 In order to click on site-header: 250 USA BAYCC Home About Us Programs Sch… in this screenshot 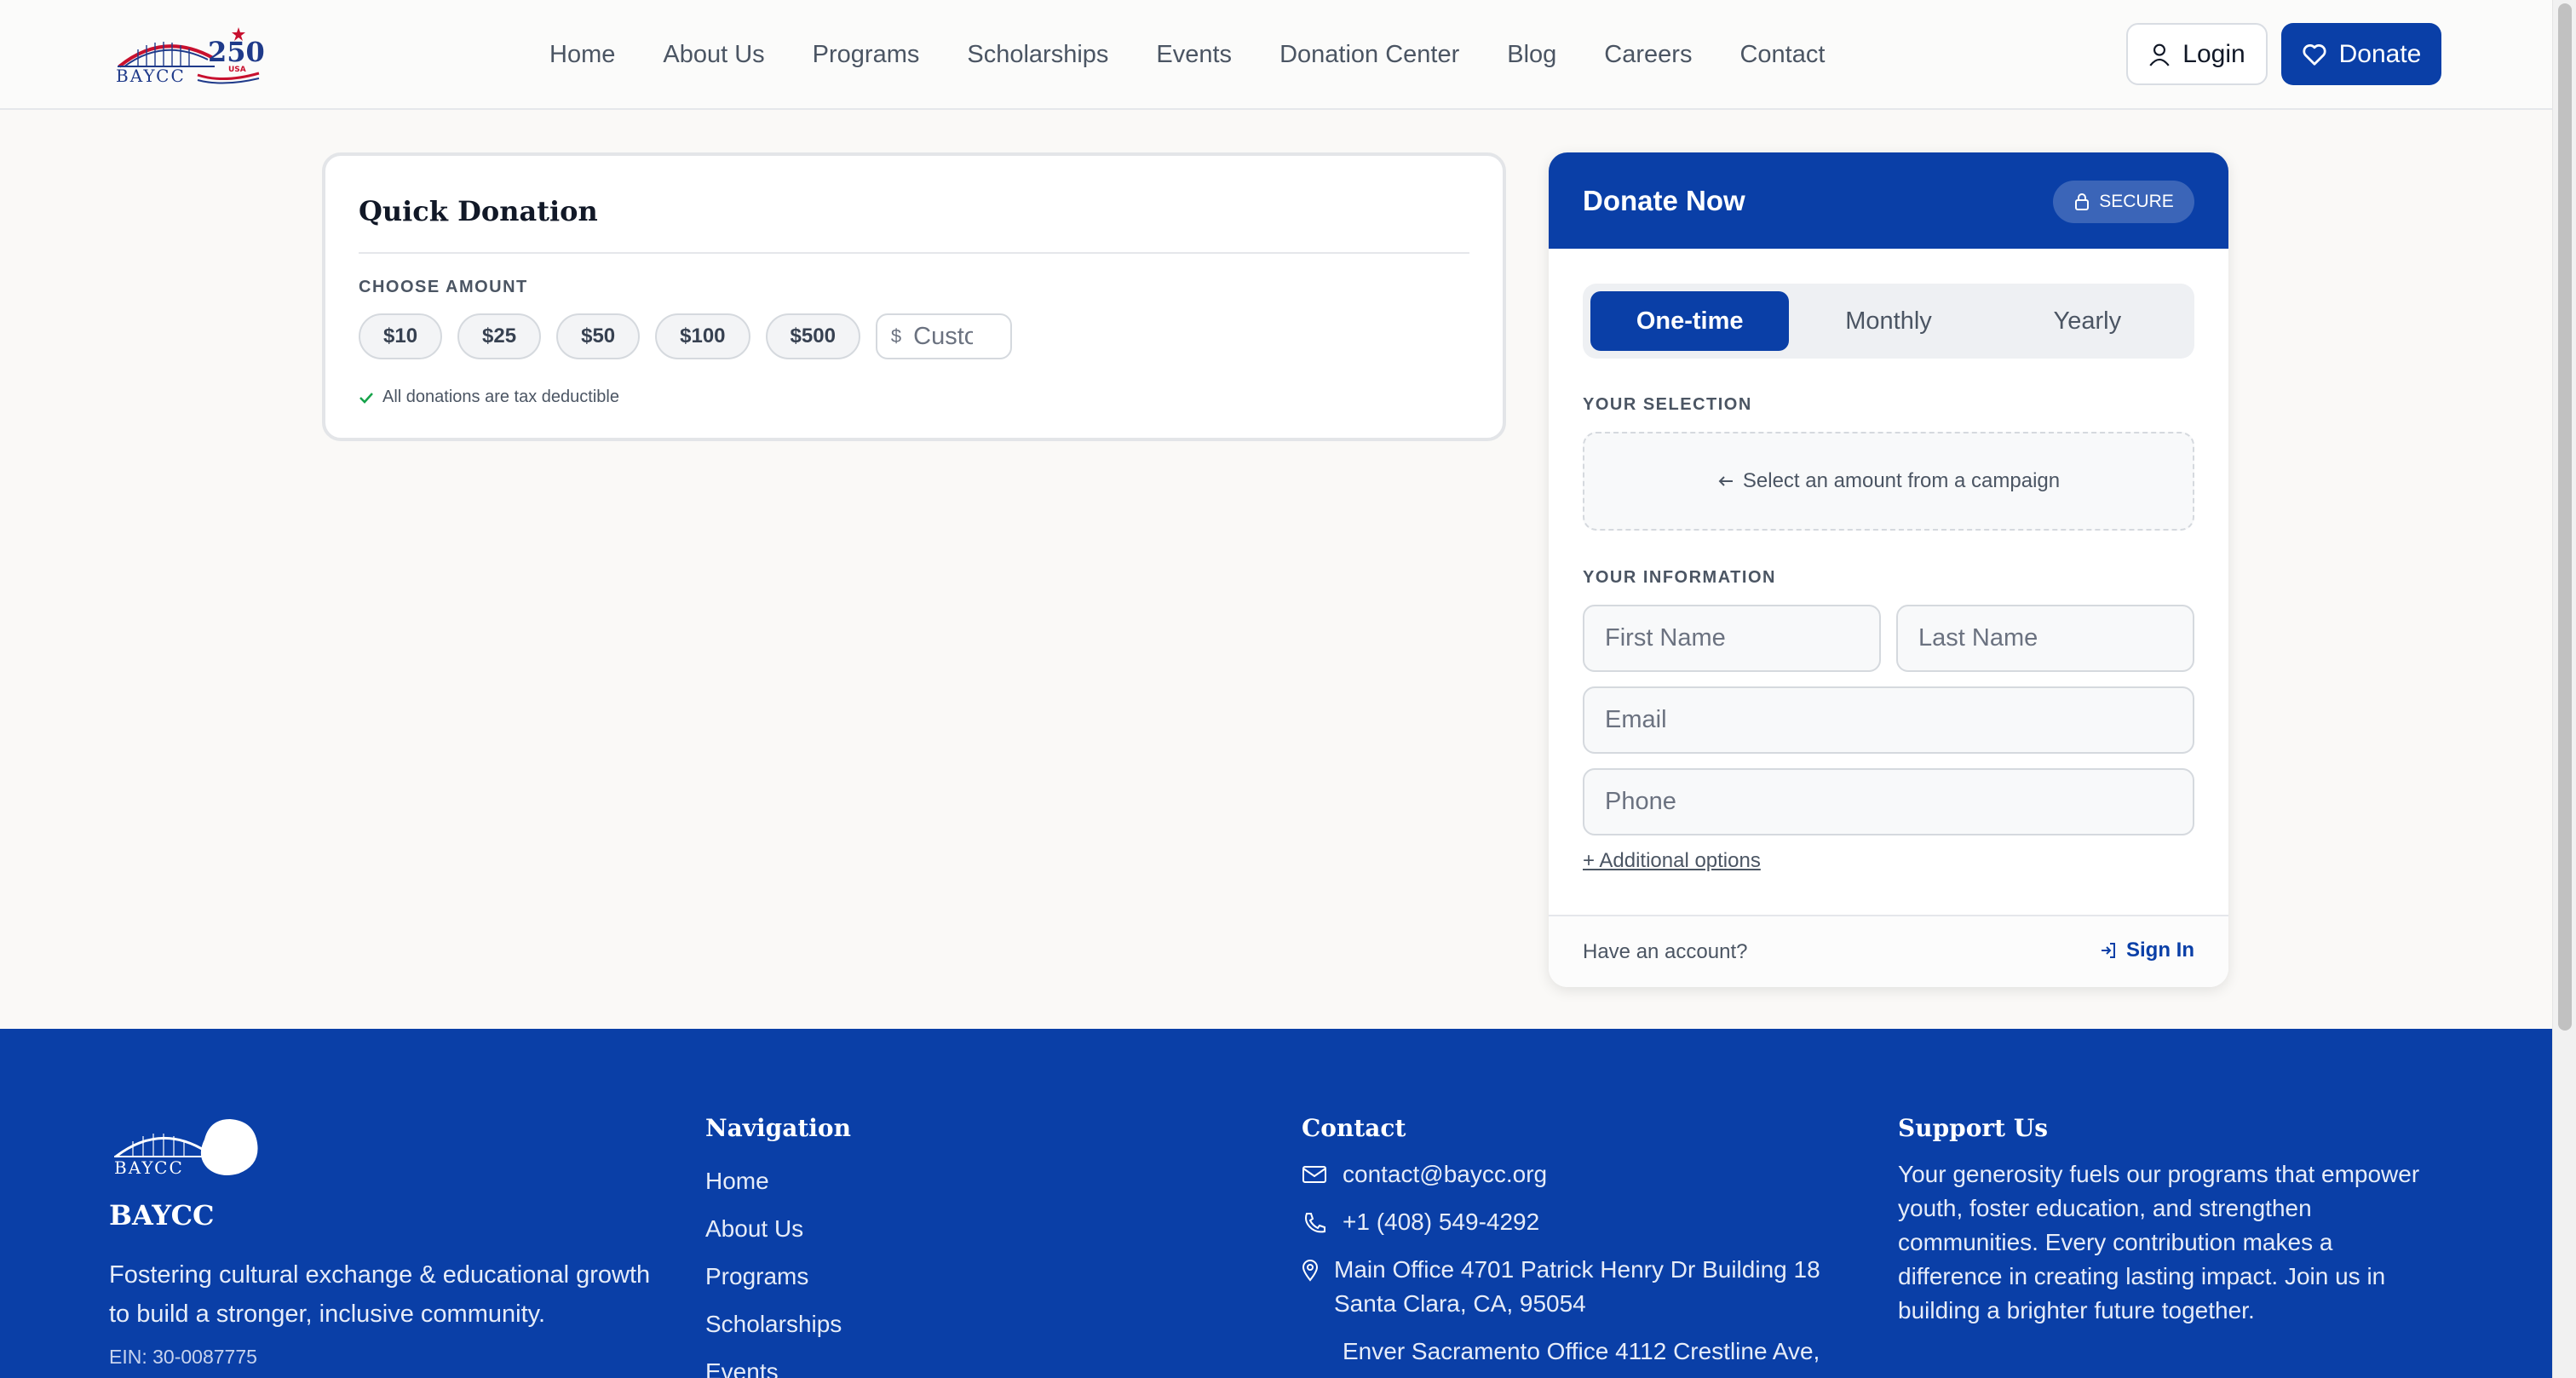, I will do `click(1276, 55)`.